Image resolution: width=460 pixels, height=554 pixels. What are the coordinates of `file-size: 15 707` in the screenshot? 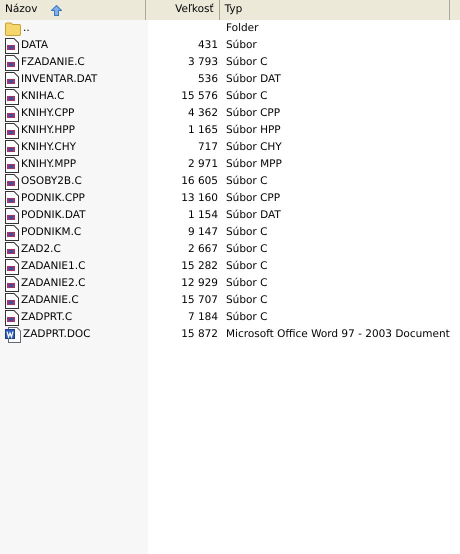 It's located at (199, 300).